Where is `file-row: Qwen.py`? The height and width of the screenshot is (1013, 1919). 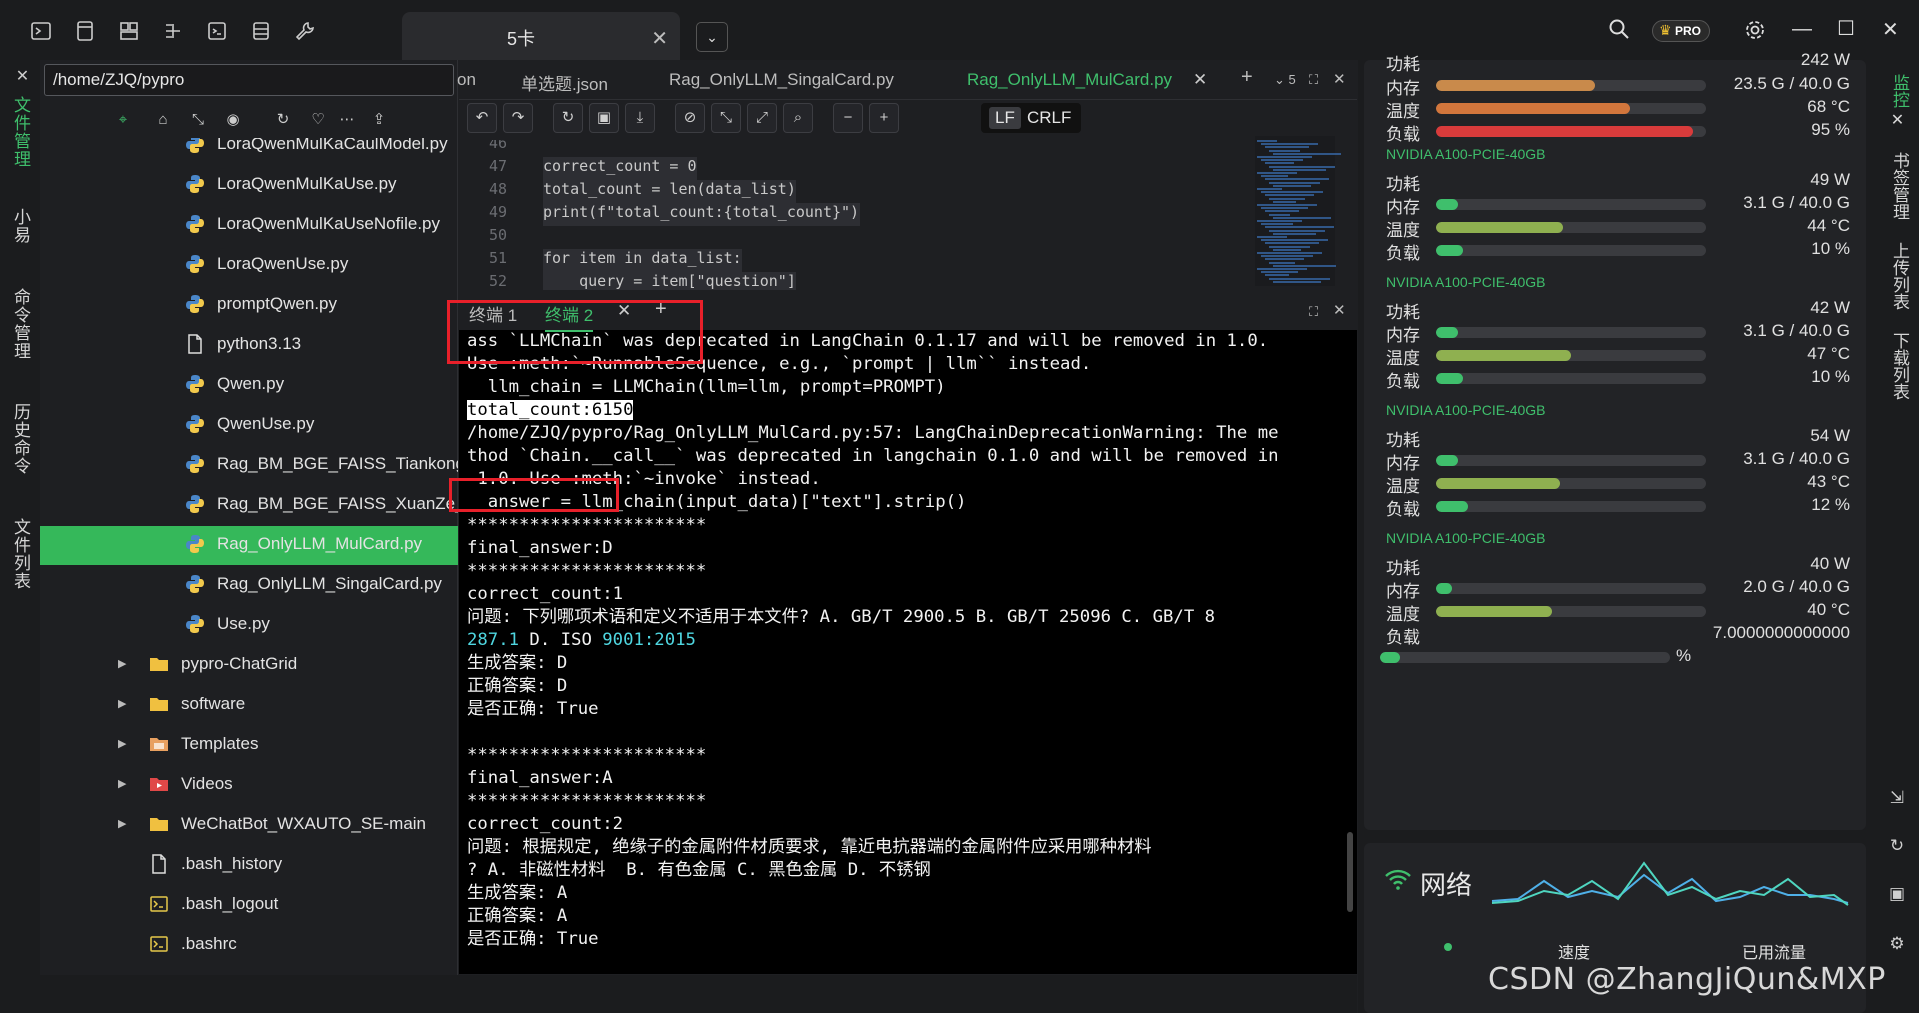
file-row: Qwen.py is located at coordinates (249, 385).